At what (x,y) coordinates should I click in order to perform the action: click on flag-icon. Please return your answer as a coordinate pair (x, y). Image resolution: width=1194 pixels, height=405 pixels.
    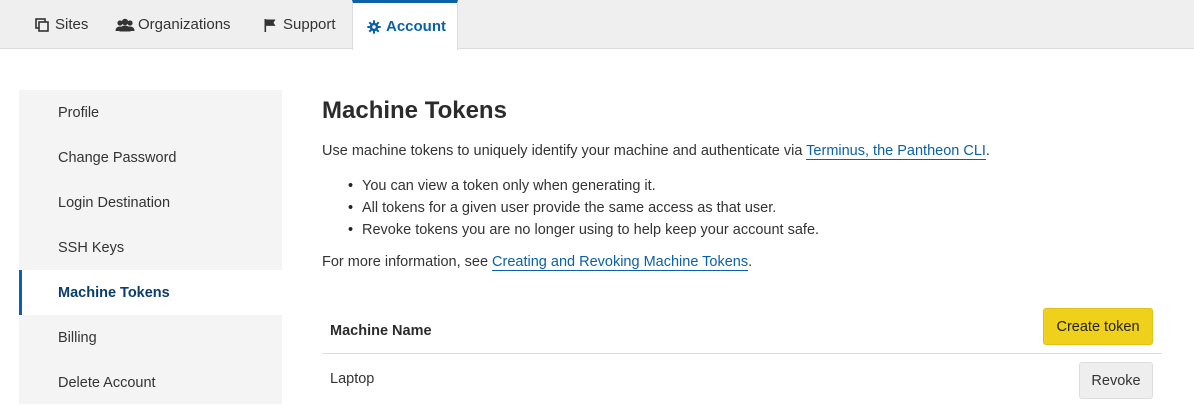
    Looking at the image, I should click on (270, 25).